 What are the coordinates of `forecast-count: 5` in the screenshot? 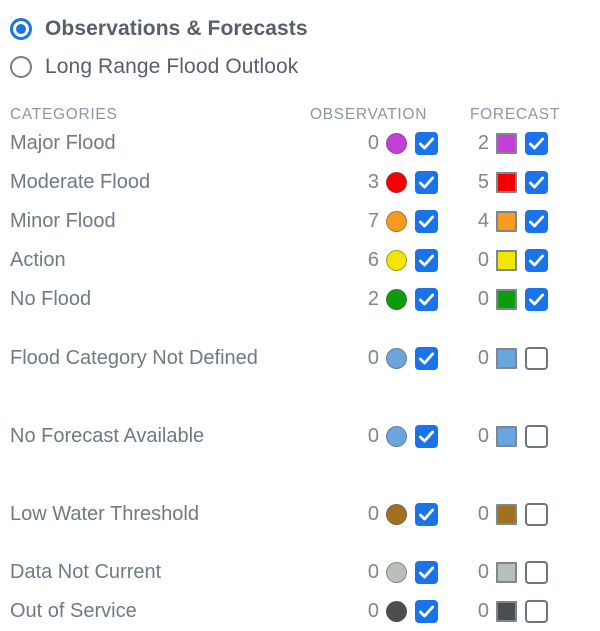 It's located at (483, 182).